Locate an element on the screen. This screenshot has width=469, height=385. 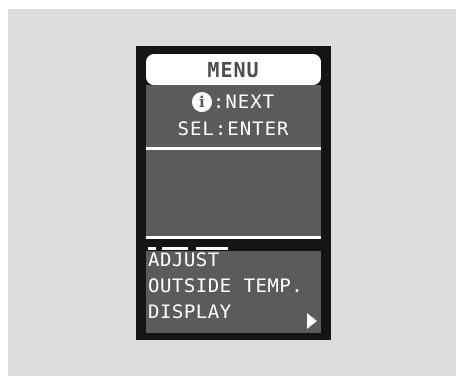
menu-line-1: ADJUST is located at coordinates (184, 260).